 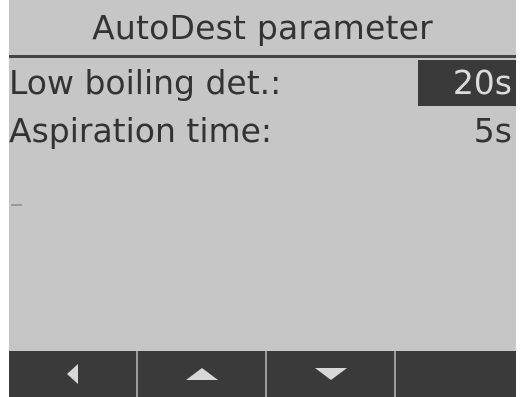 I want to click on parameter-value-selected: 20s, so click(x=467, y=83).